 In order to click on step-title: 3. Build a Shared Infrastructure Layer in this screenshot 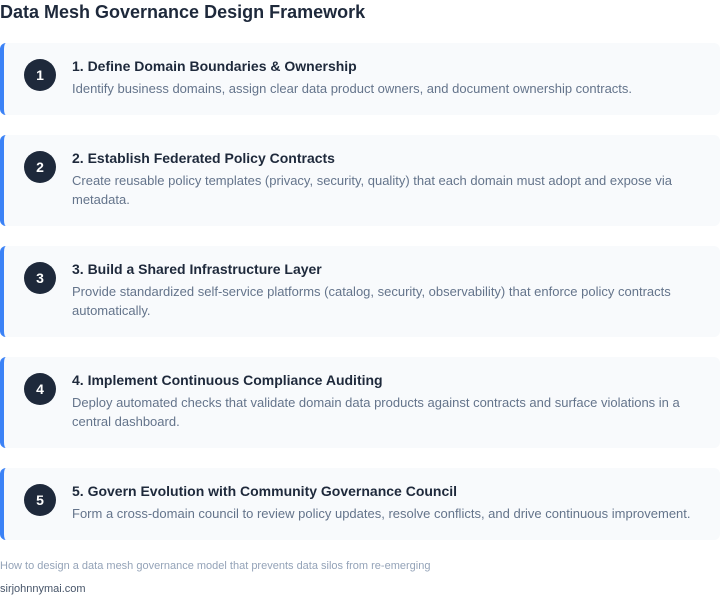, I will do `click(197, 269)`.